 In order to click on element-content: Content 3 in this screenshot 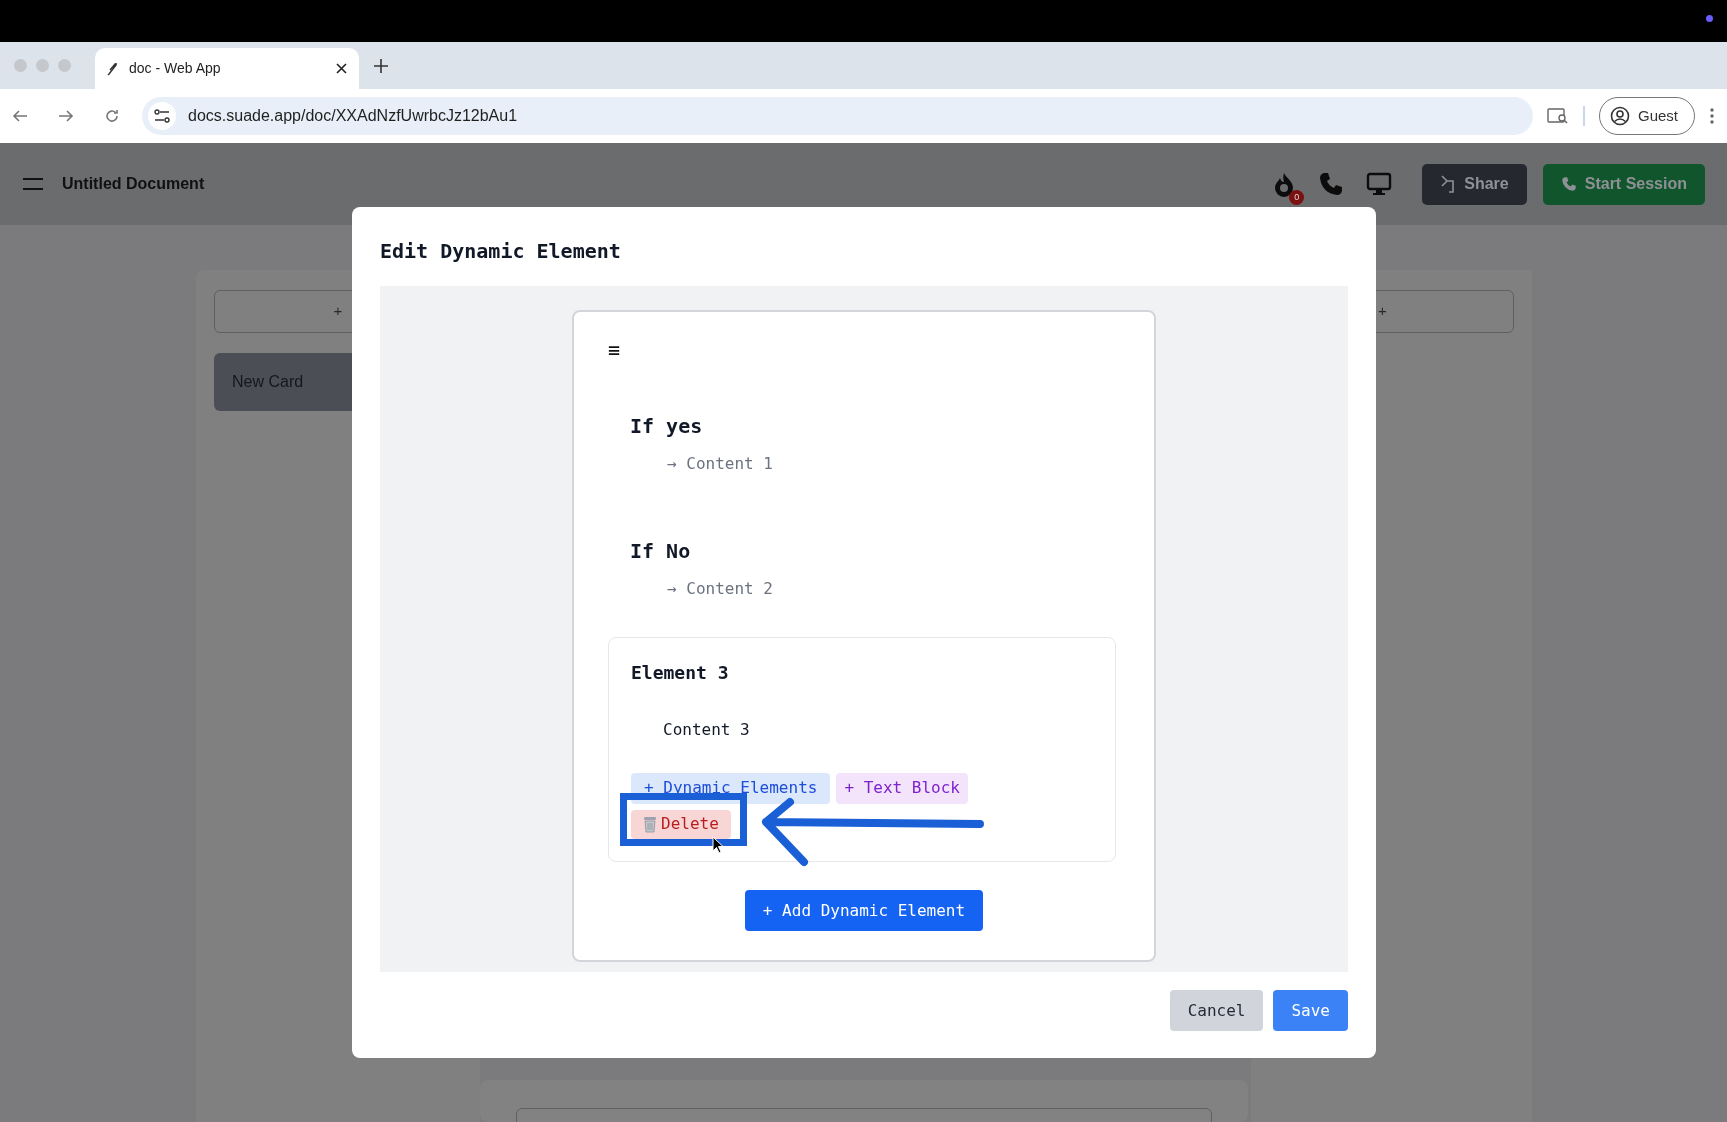, I will do `click(707, 729)`.